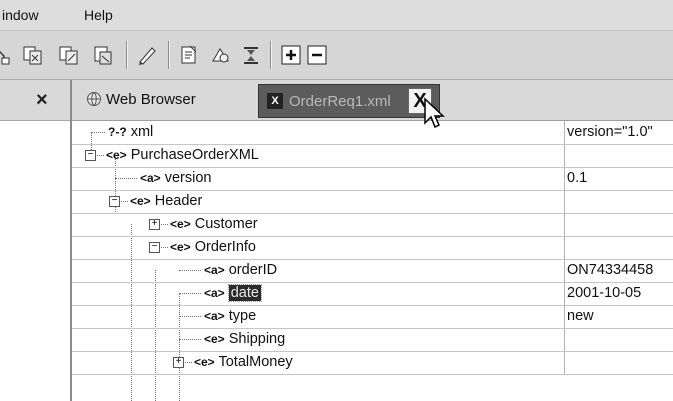 Image resolution: width=673 pixels, height=401 pixels. What do you see at coordinates (147, 55) in the screenshot?
I see `edit-icon` at bounding box center [147, 55].